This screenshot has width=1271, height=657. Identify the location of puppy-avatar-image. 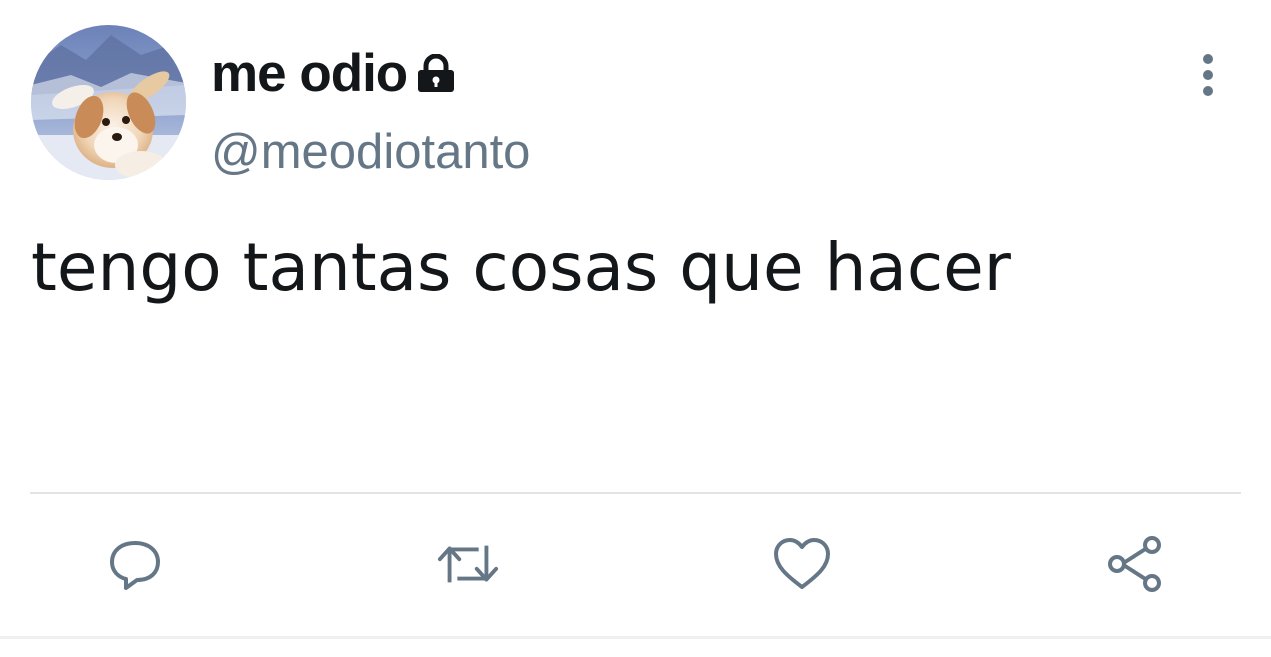
(108, 102).